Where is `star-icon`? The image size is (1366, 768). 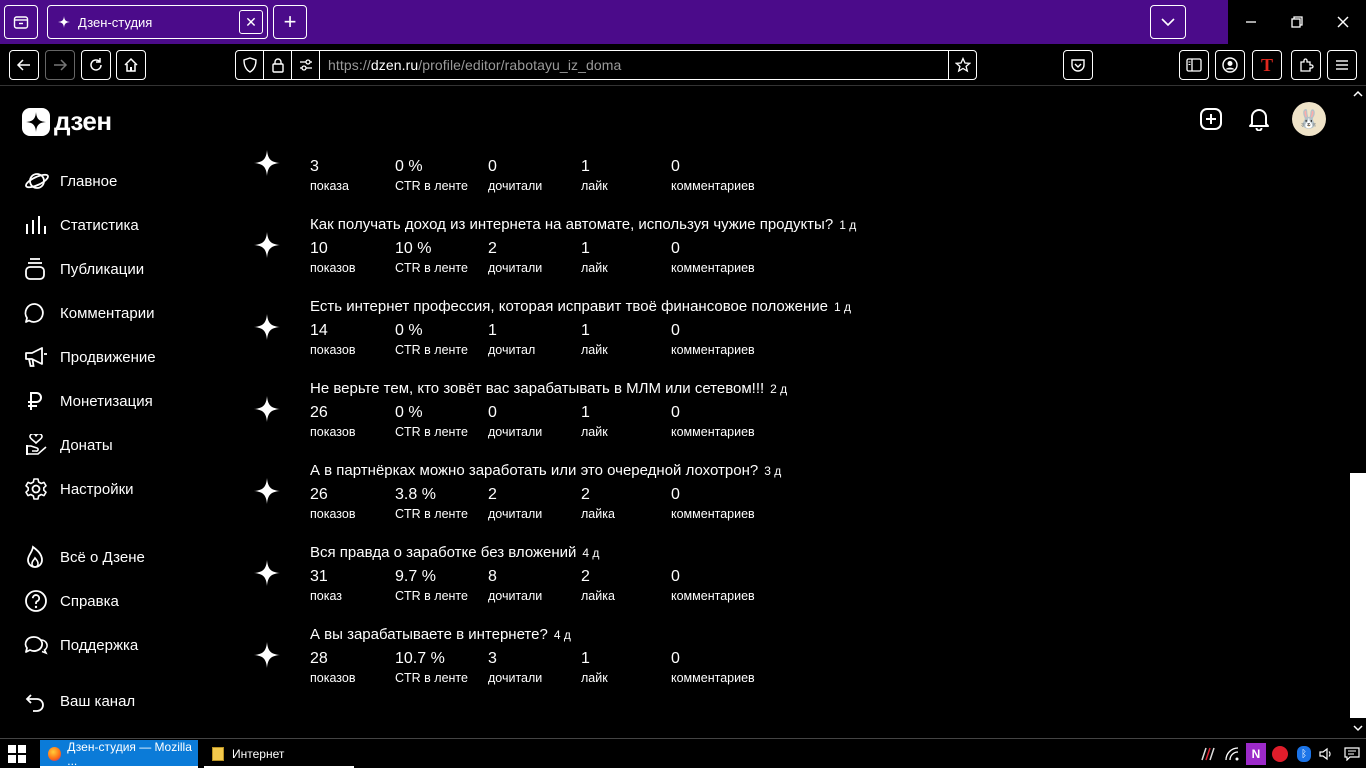
star-icon is located at coordinates (962, 65).